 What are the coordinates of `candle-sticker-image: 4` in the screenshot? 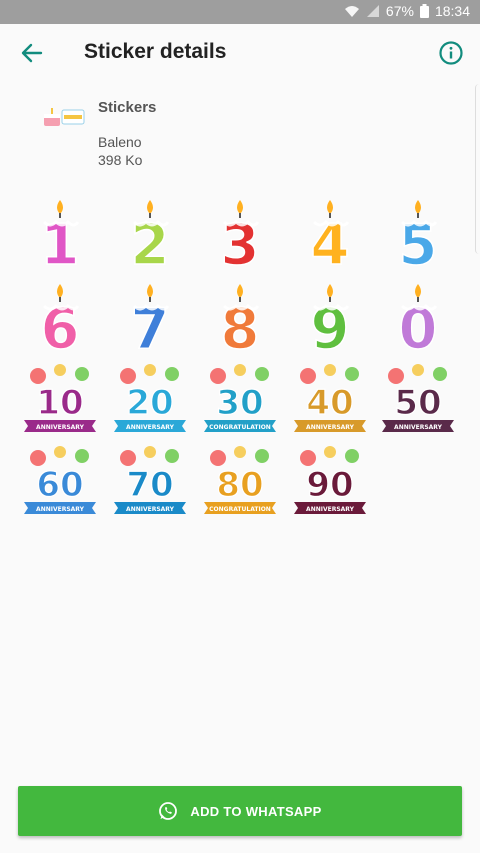 It's located at (330, 238).